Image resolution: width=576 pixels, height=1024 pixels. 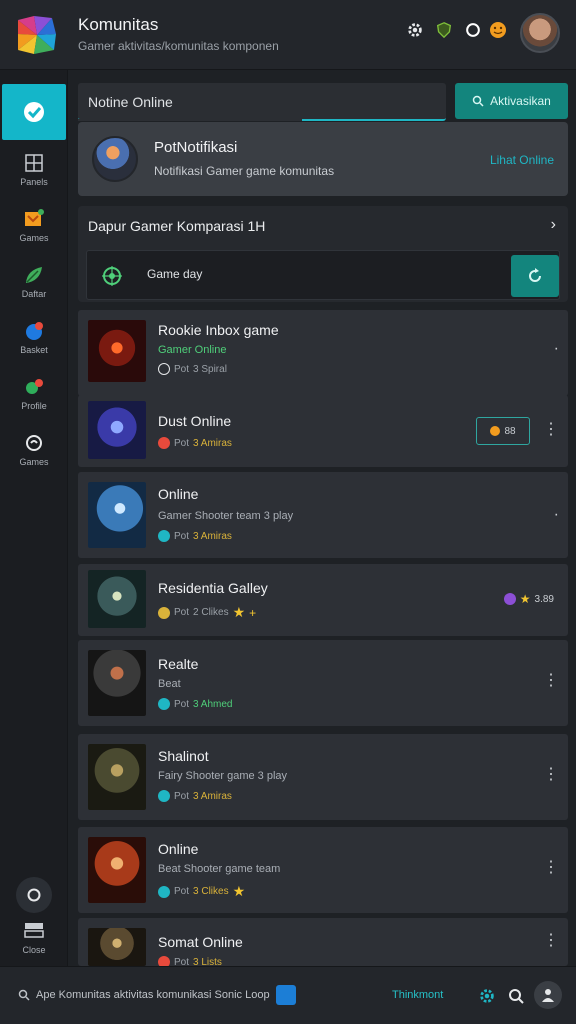 What do you see at coordinates (210, 369) in the screenshot?
I see `game-meta-b: 3 Spiral` at bounding box center [210, 369].